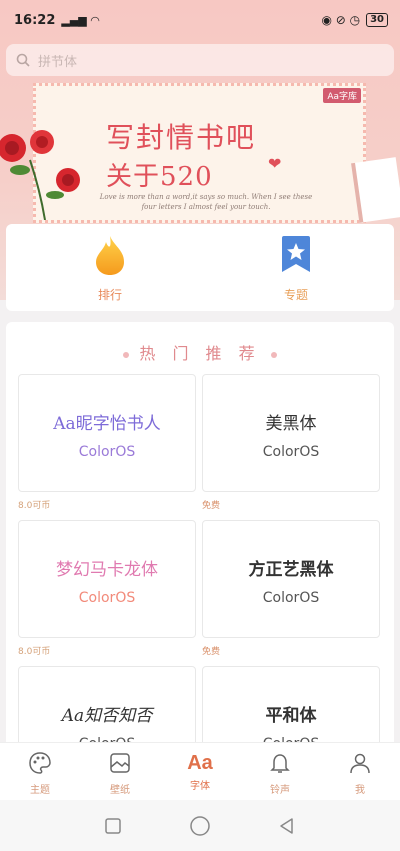 The height and width of the screenshot is (851, 400). I want to click on palette-icon, so click(40, 763).